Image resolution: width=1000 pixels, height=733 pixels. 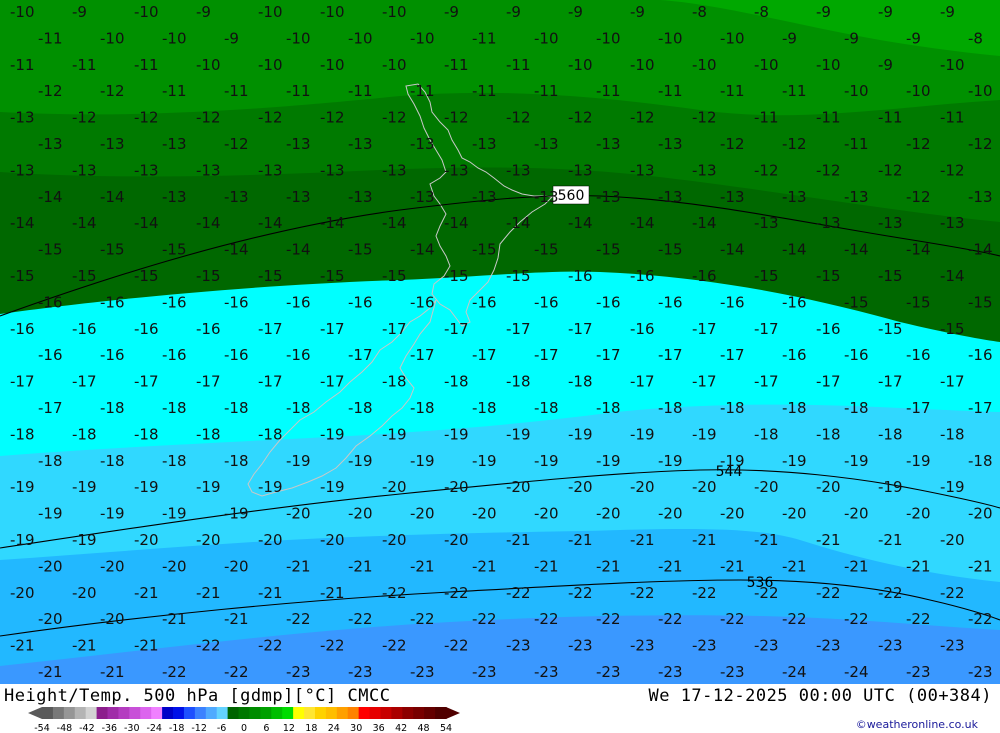 What do you see at coordinates (35, 713) in the screenshot?
I see `scale-arrow-left` at bounding box center [35, 713].